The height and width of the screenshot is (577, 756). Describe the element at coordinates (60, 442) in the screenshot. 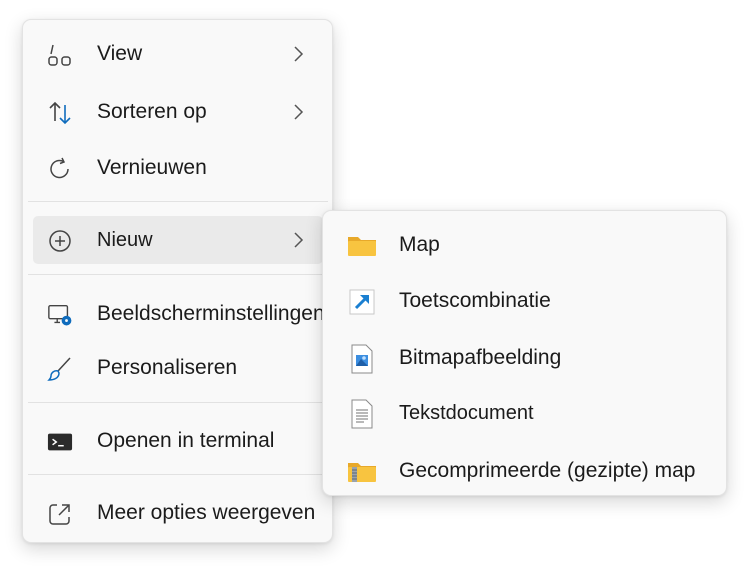

I see `terminal-icon` at that location.